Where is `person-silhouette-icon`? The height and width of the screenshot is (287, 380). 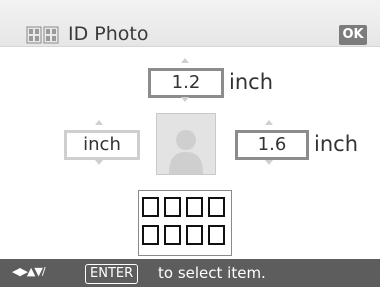
person-silhouette-icon is located at coordinates (186, 152).